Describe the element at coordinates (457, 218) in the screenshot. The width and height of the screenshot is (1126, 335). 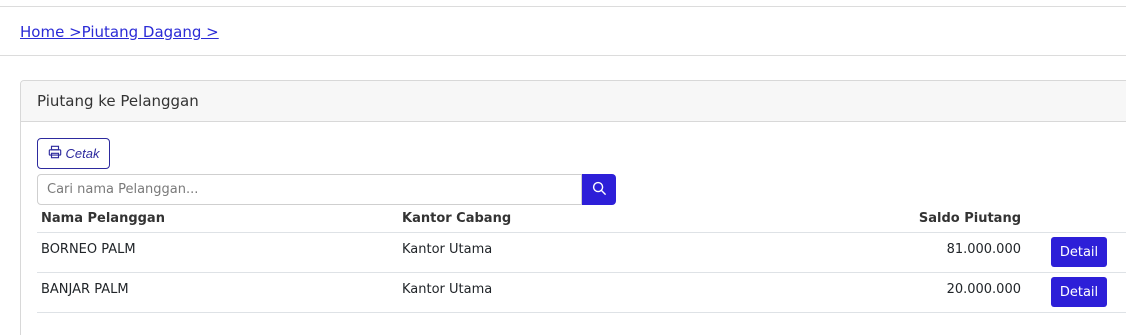
I see `header-kantor-cabang: Kantor Cabang` at that location.